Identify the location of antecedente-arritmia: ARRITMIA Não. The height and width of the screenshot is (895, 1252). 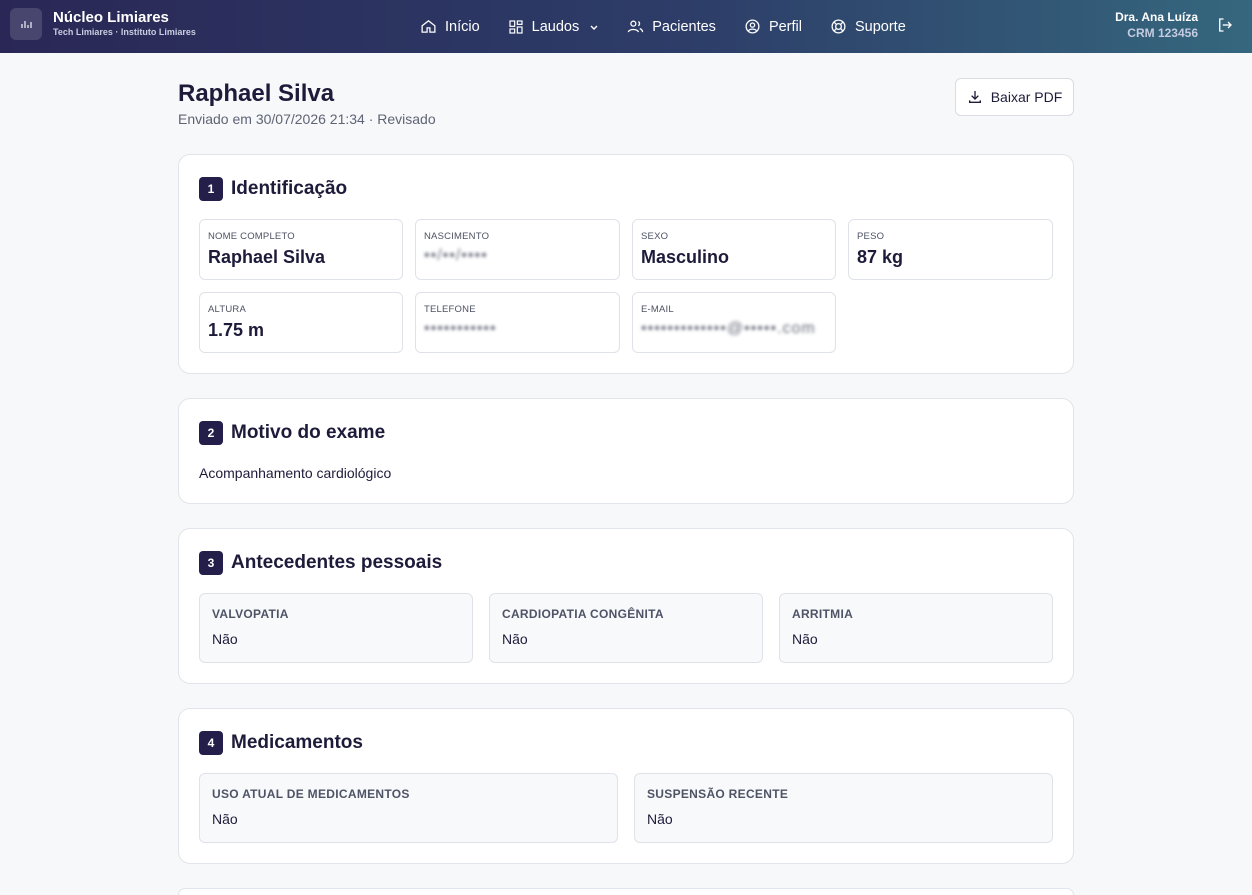
(916, 628).